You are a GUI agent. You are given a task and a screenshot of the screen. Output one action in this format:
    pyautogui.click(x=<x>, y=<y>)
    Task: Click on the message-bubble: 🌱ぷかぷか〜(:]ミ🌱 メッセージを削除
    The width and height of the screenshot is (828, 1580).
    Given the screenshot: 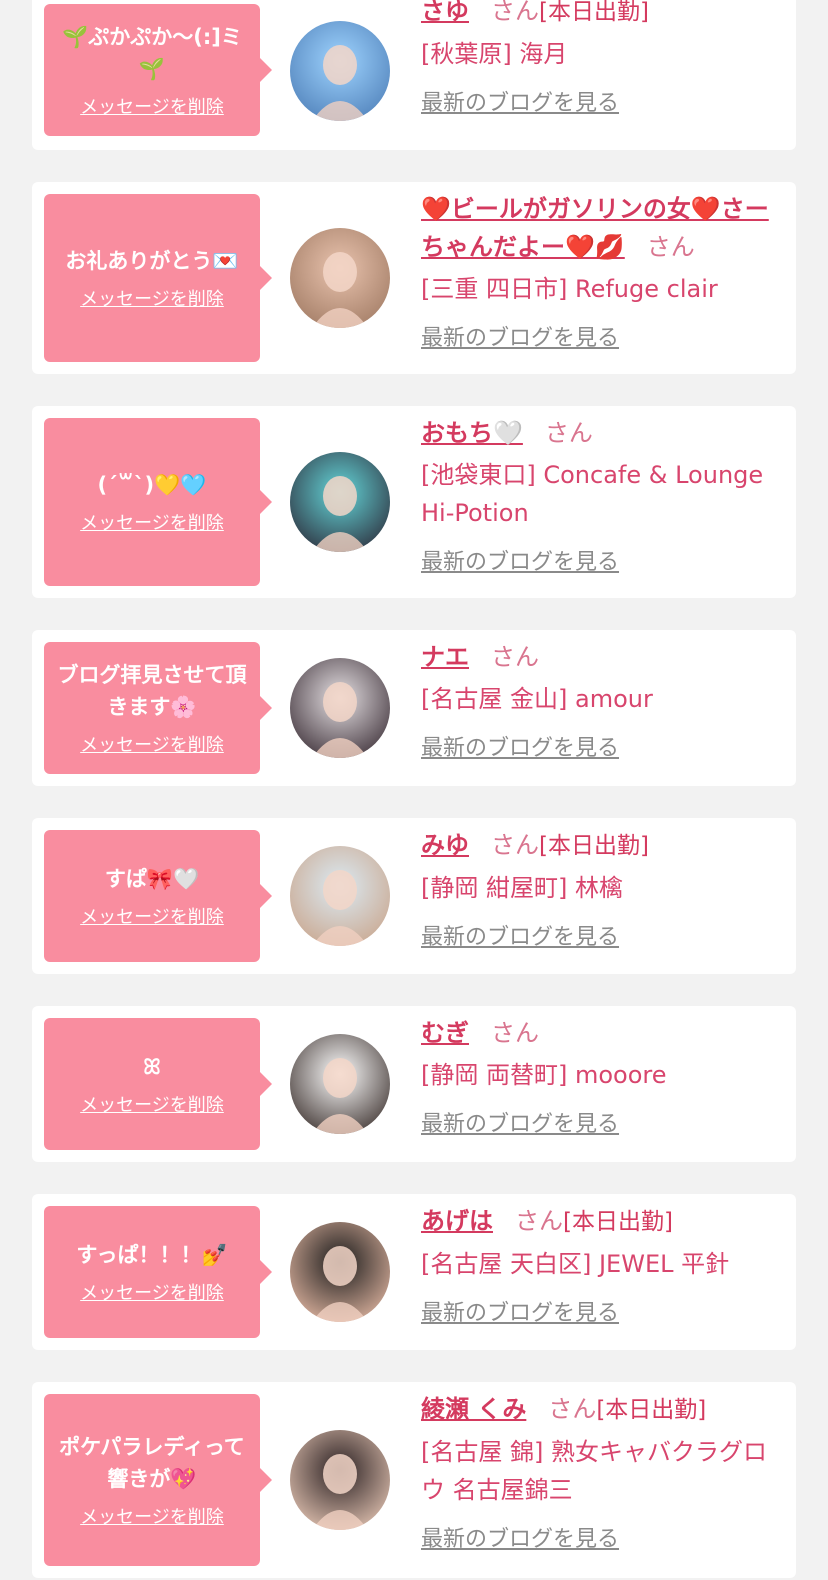 What is the action you would take?
    pyautogui.click(x=158, y=70)
    